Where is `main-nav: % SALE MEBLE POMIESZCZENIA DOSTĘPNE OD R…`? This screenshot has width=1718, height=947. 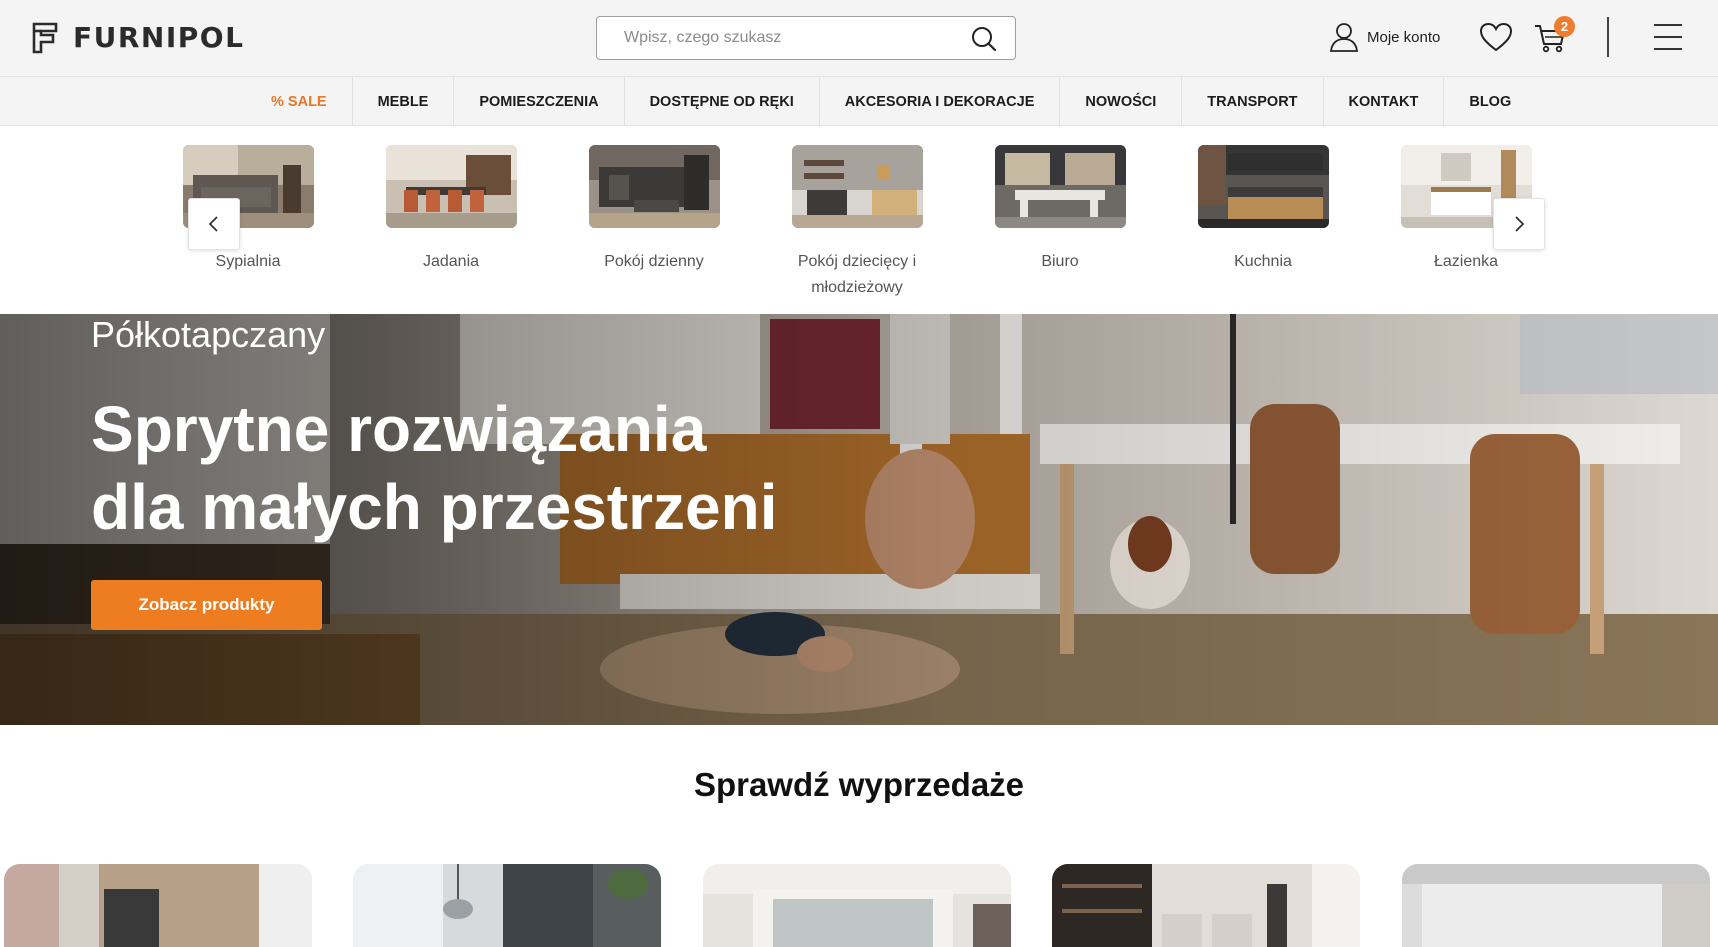
main-nav: % SALE MEBLE POMIESZCZENIA DOSTĘPNE OD R… is located at coordinates (859, 101).